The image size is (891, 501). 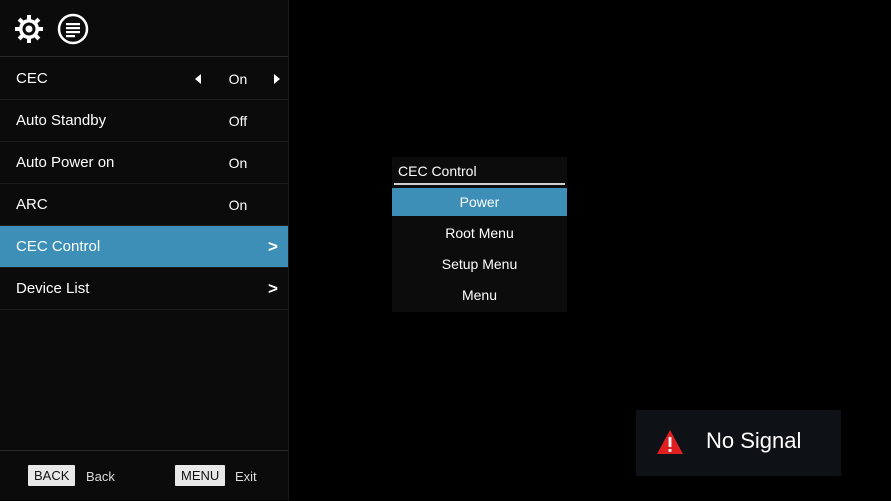 What do you see at coordinates (479, 295) in the screenshot?
I see `submenu-item-menu: Menu` at bounding box center [479, 295].